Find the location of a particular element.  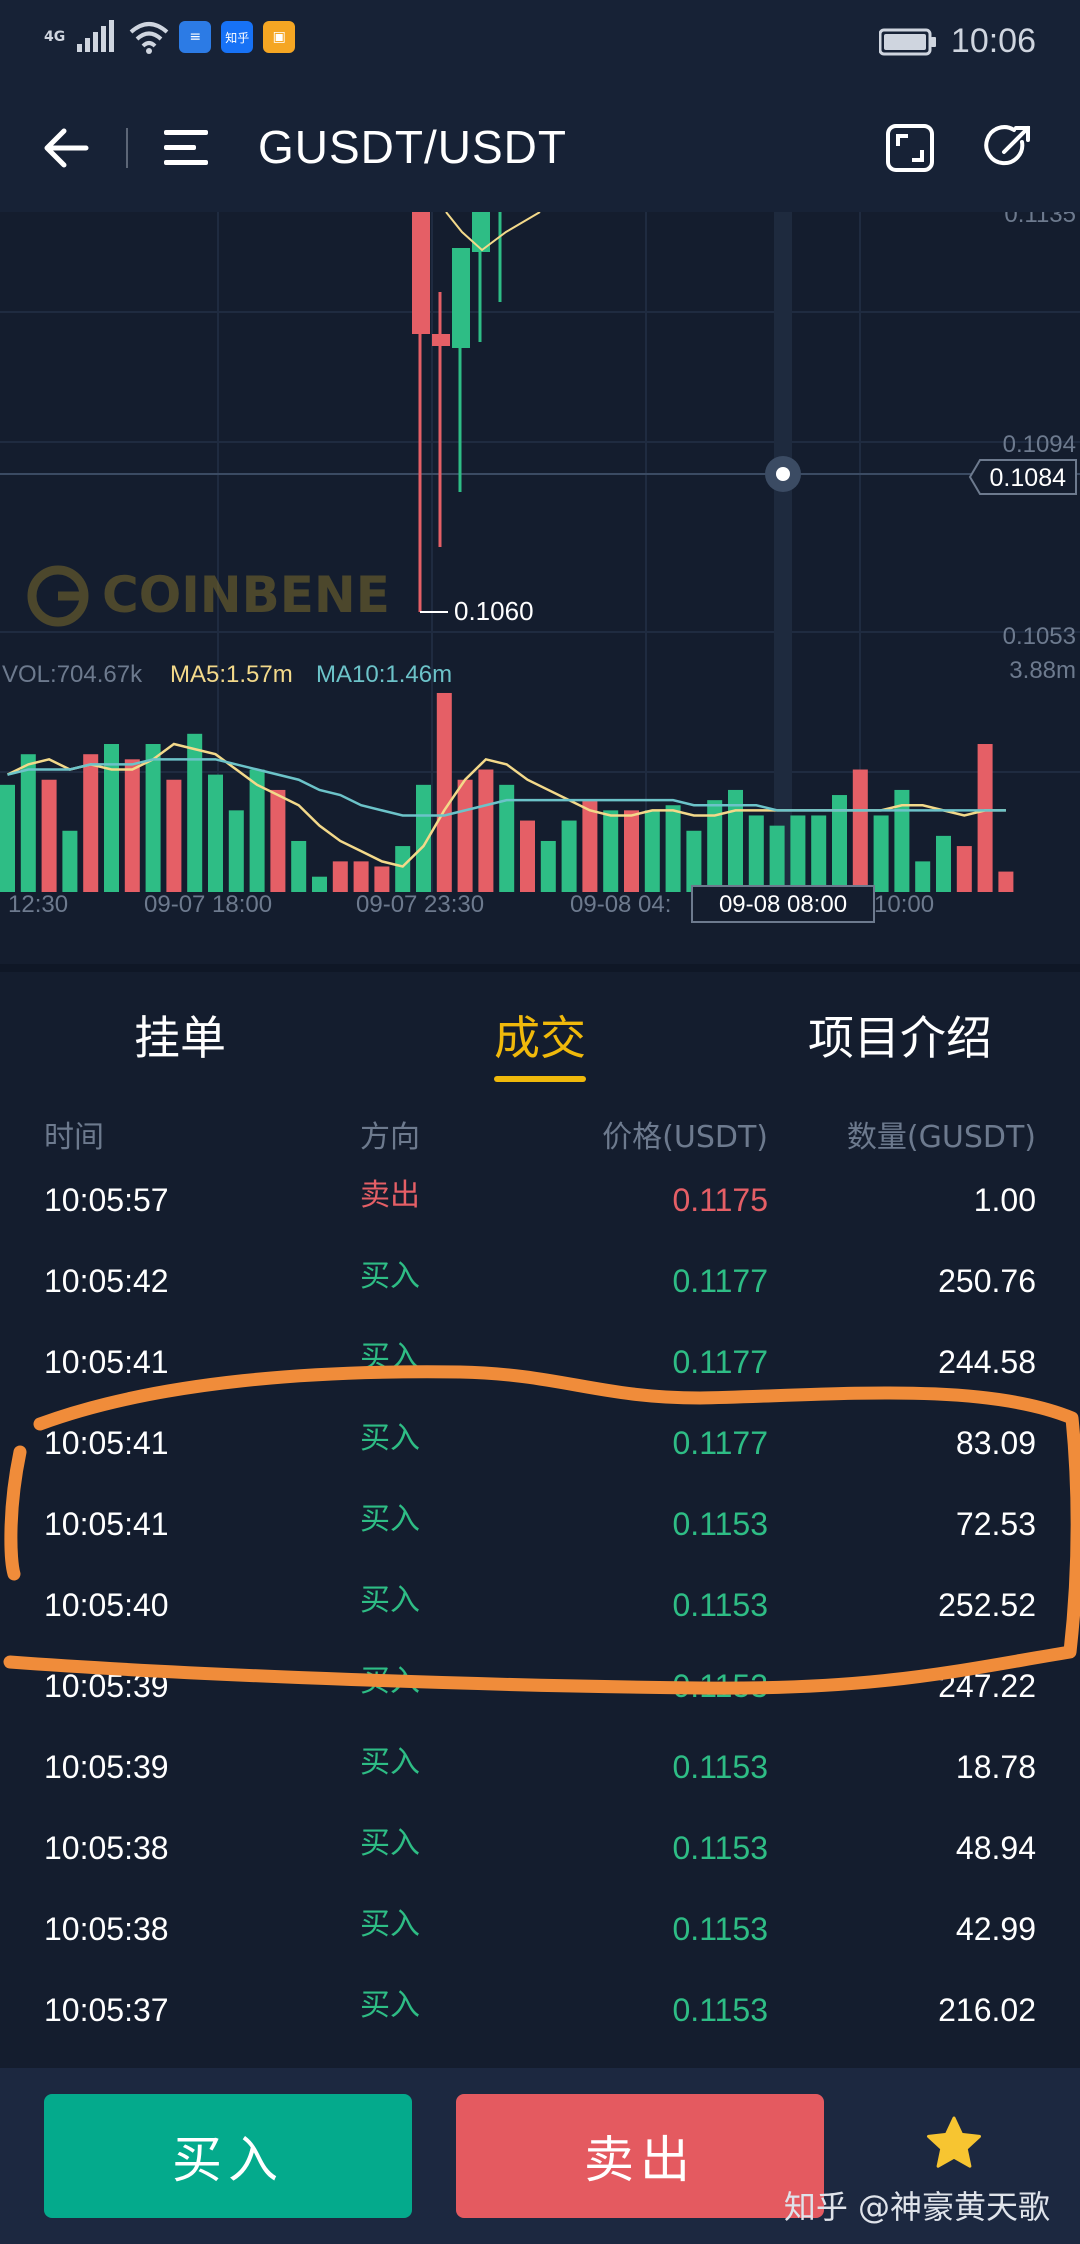

favorite-star-icon is located at coordinates (954, 2144).